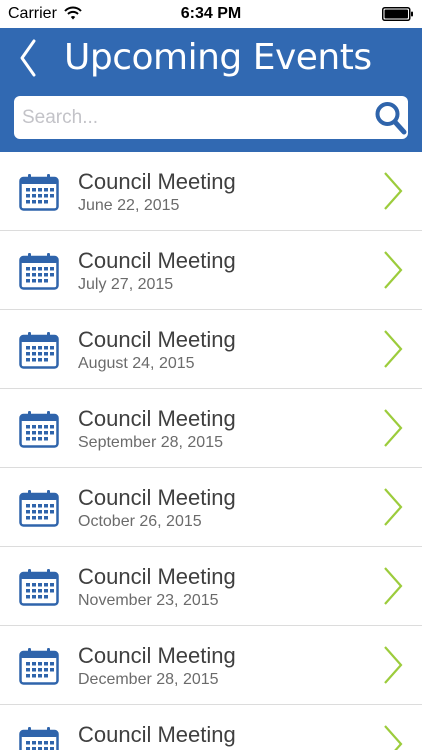  Describe the element at coordinates (129, 205) in the screenshot. I see `event-date: June 22, 2015` at that location.